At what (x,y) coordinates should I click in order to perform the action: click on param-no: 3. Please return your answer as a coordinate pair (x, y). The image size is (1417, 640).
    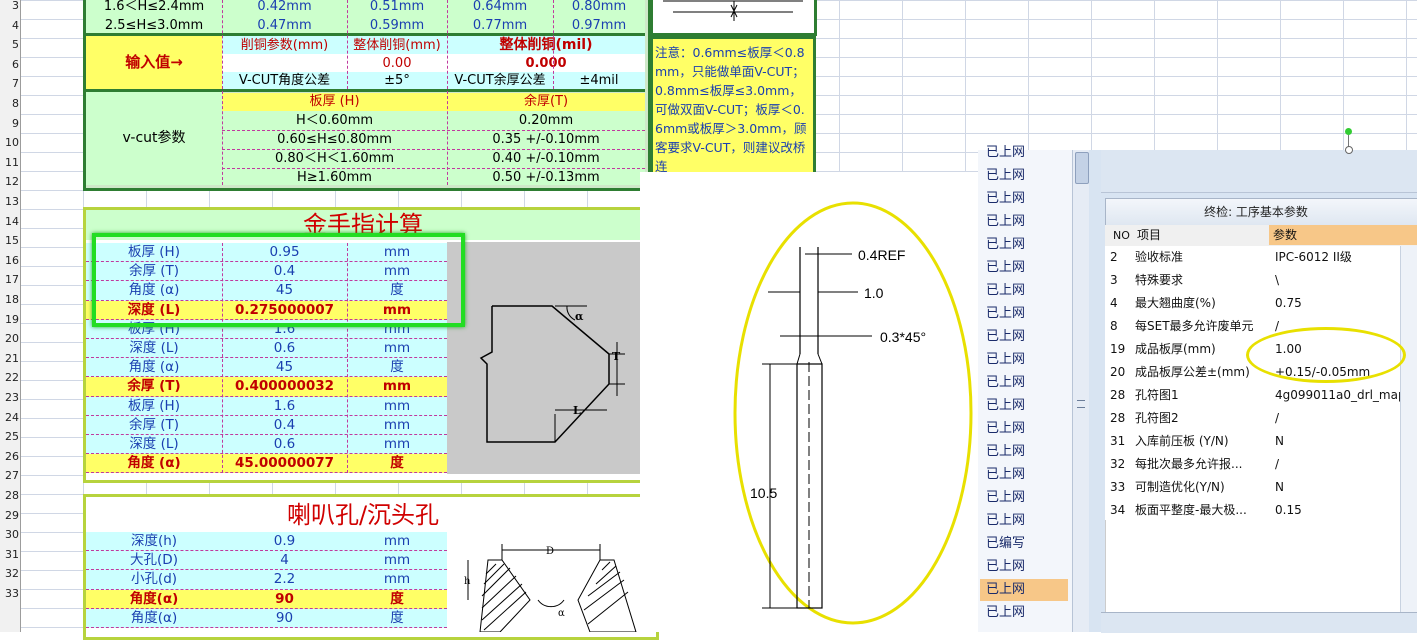
    Looking at the image, I should click on (1114, 280).